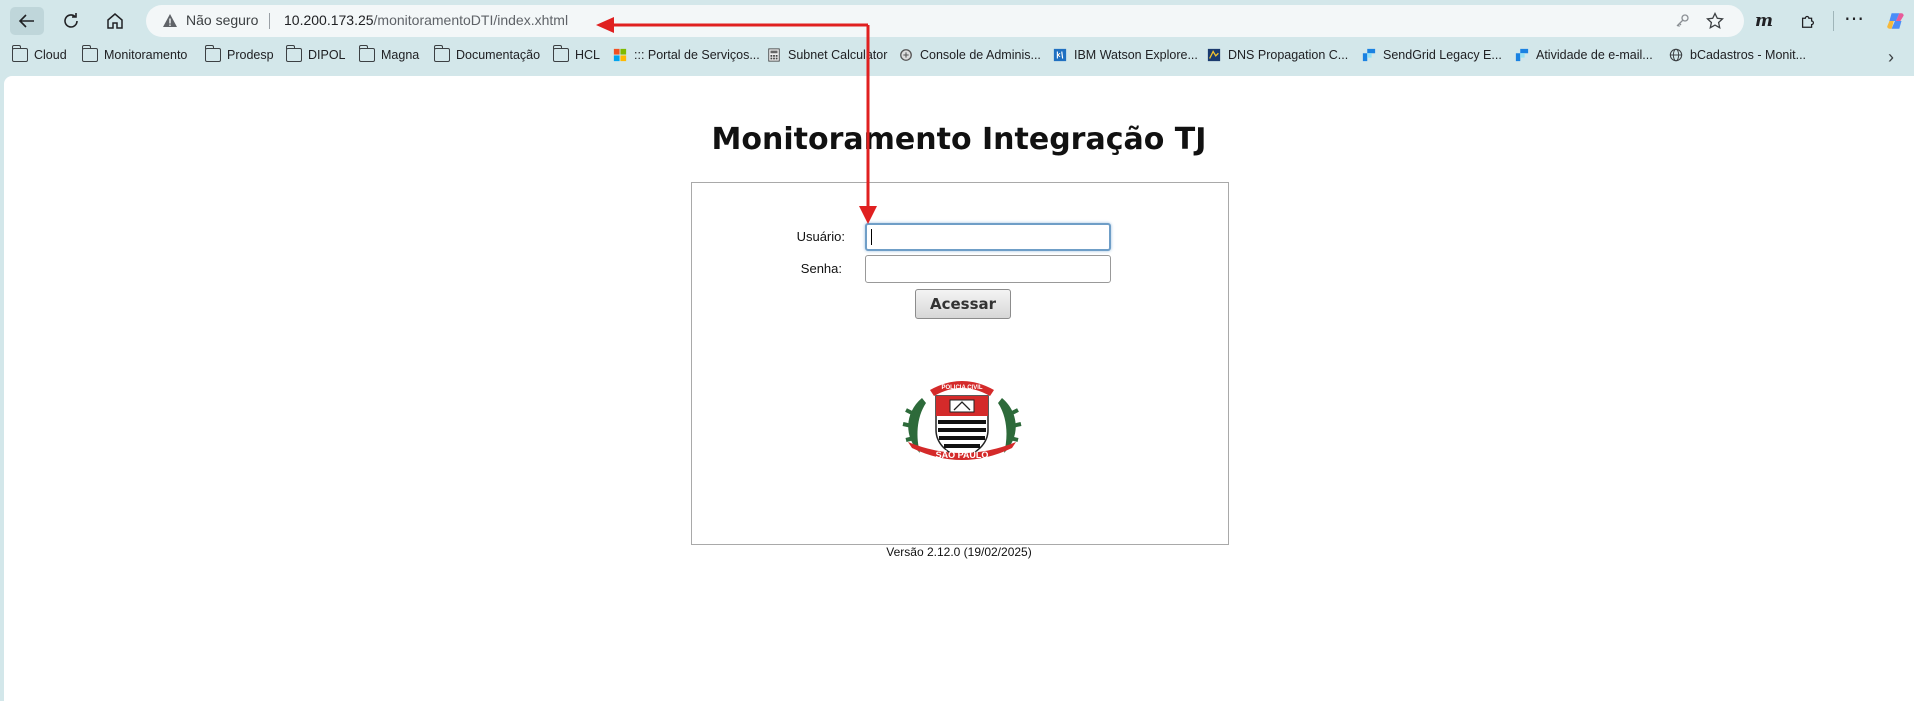 Image resolution: width=1914 pixels, height=701 pixels. Describe the element at coordinates (959, 139) in the screenshot. I see `page-title: Monitoramento Integração TJ` at that location.